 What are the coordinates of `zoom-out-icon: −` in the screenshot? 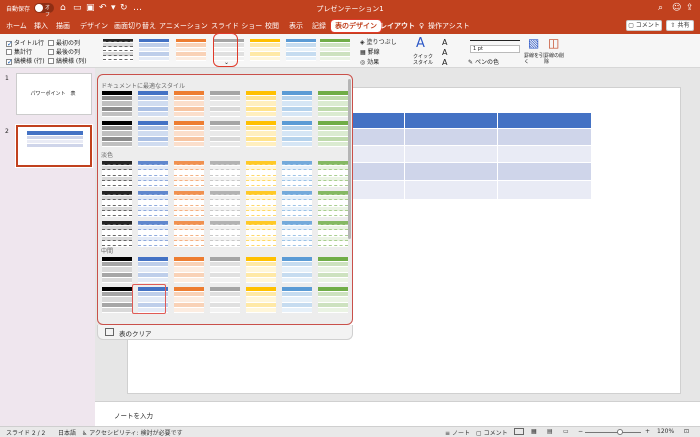 It's located at (580, 431).